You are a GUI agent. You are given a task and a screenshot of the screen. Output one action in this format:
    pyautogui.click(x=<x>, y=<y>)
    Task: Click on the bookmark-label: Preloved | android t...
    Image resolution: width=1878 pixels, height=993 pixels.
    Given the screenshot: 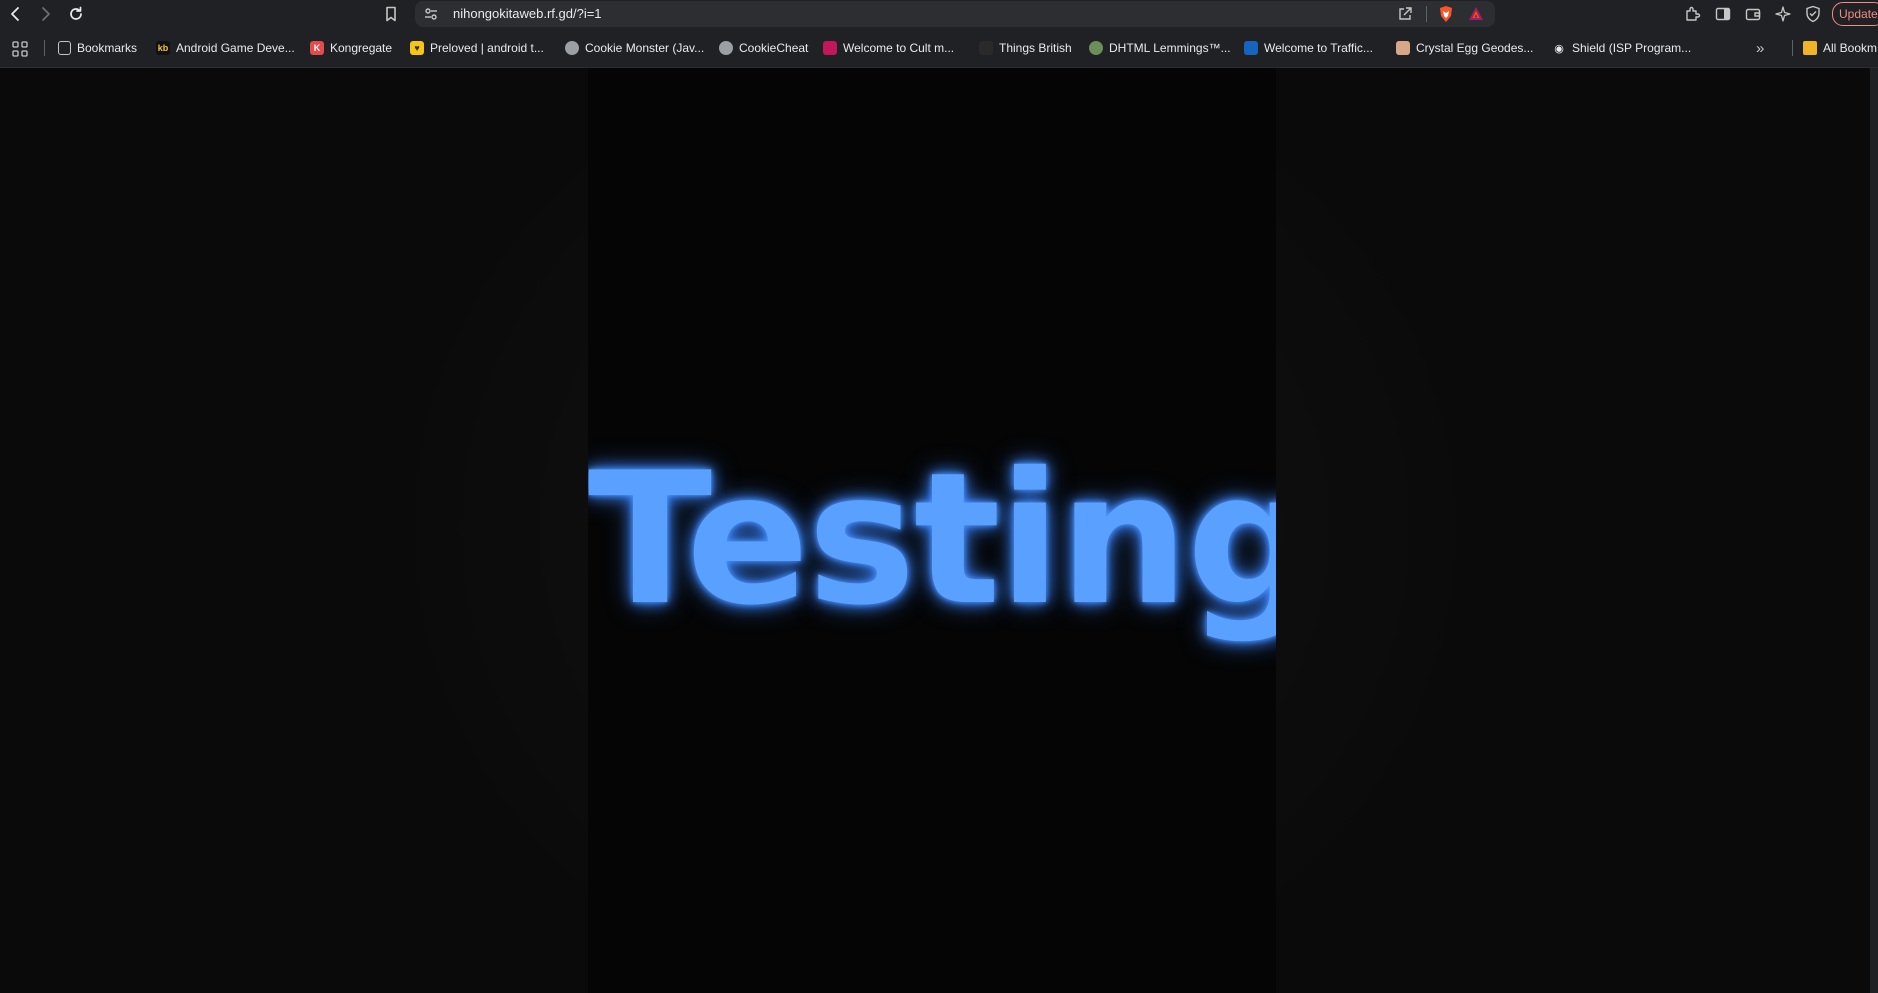 What is the action you would take?
    pyautogui.click(x=487, y=48)
    